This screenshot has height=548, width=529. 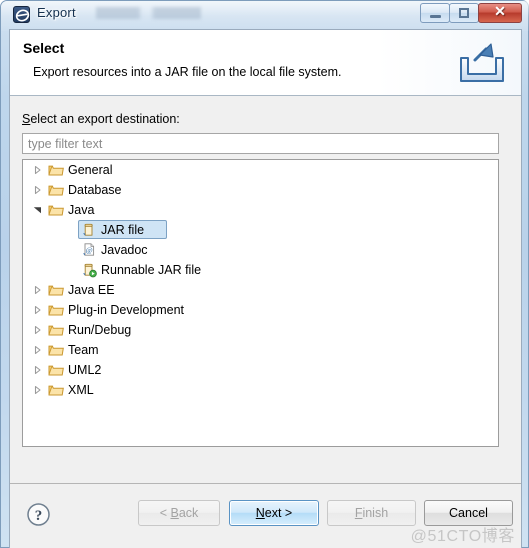 I want to click on tree-item: Run/Debug, so click(x=260, y=330).